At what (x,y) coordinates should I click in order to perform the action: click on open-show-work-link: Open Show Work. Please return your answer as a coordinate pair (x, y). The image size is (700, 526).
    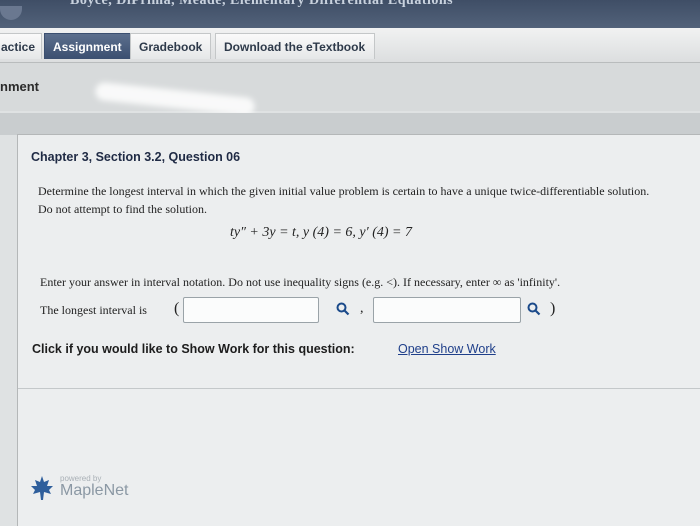
    Looking at the image, I should click on (447, 349).